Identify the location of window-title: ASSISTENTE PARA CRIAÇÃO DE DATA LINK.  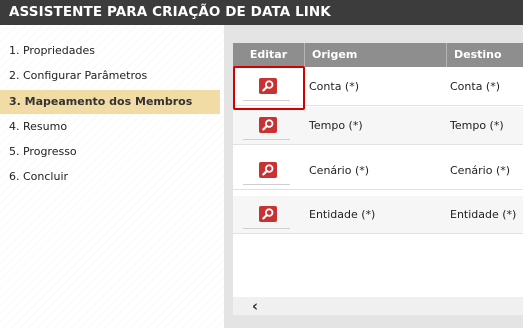
(261, 12).